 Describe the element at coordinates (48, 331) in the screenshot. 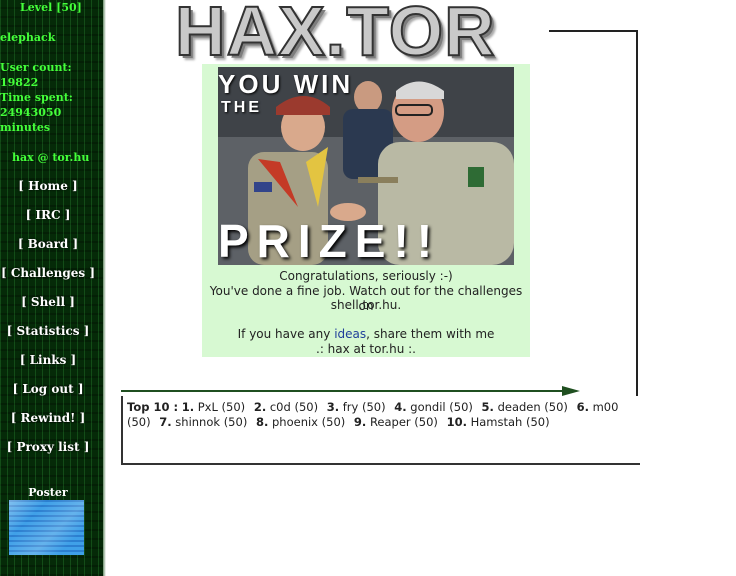

I see `nav-statistics: [ Statistics ]` at that location.